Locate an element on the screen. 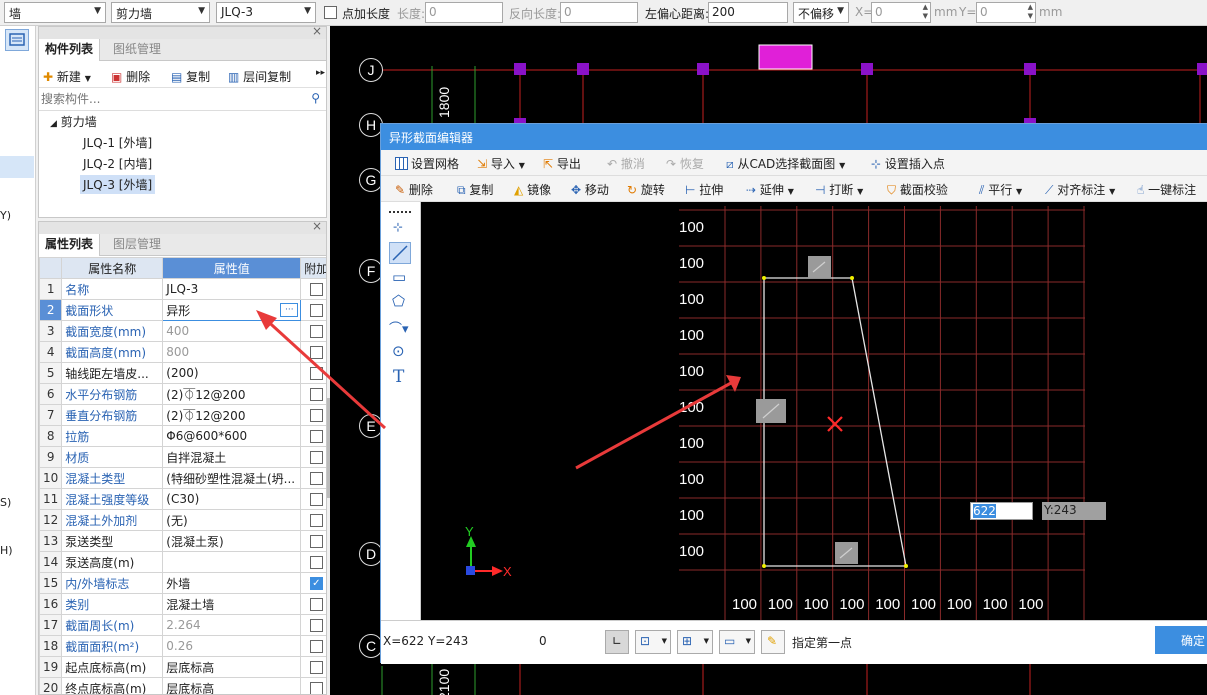  coord-x-input: 622 is located at coordinates (1001, 511).